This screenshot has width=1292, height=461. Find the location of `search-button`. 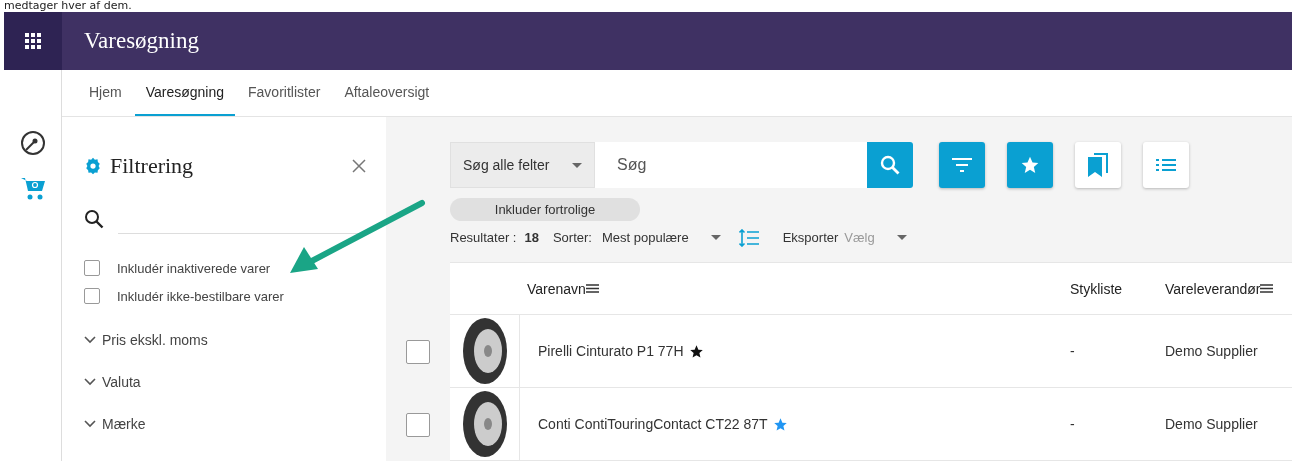

search-button is located at coordinates (890, 165).